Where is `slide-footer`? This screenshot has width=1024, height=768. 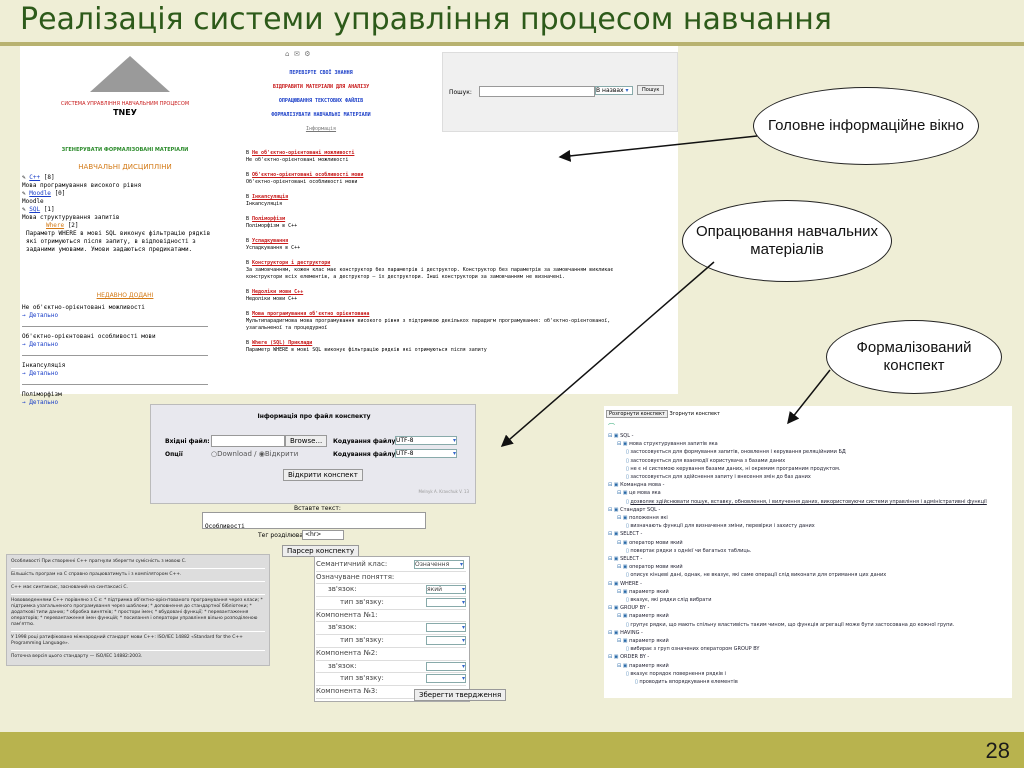
slide-footer is located at coordinates (512, 750).